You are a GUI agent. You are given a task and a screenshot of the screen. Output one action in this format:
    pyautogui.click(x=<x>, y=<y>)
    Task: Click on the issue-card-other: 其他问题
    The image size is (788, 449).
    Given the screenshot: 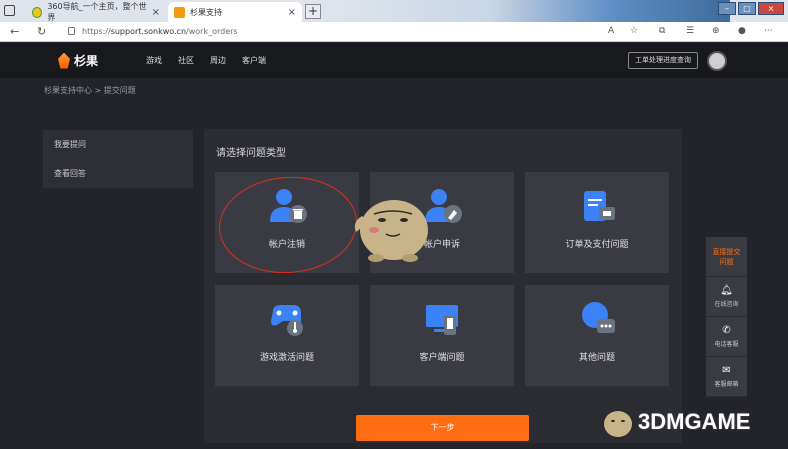 What is the action you would take?
    pyautogui.click(x=597, y=335)
    